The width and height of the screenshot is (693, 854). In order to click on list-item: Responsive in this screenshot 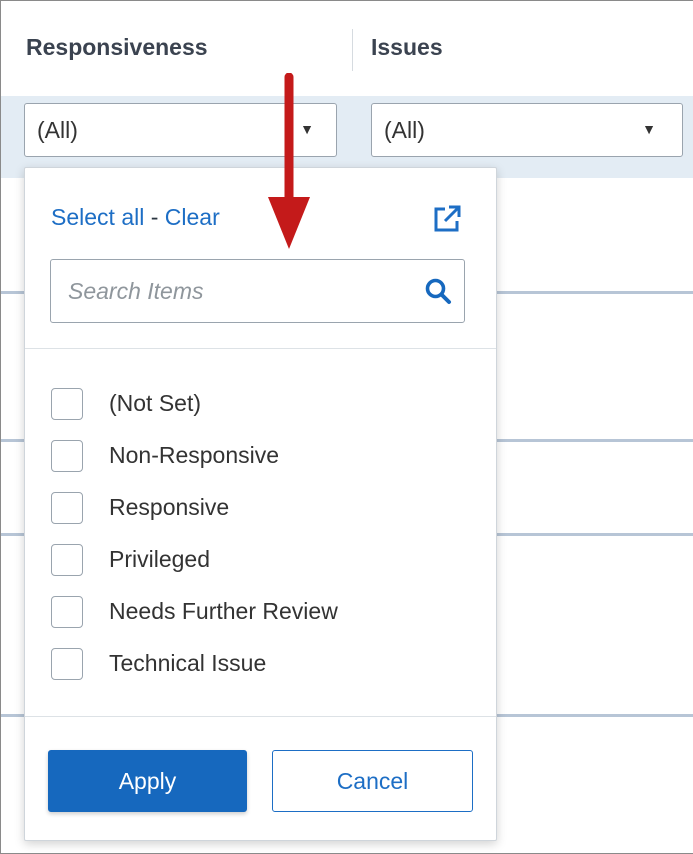, I will do `click(260, 506)`.